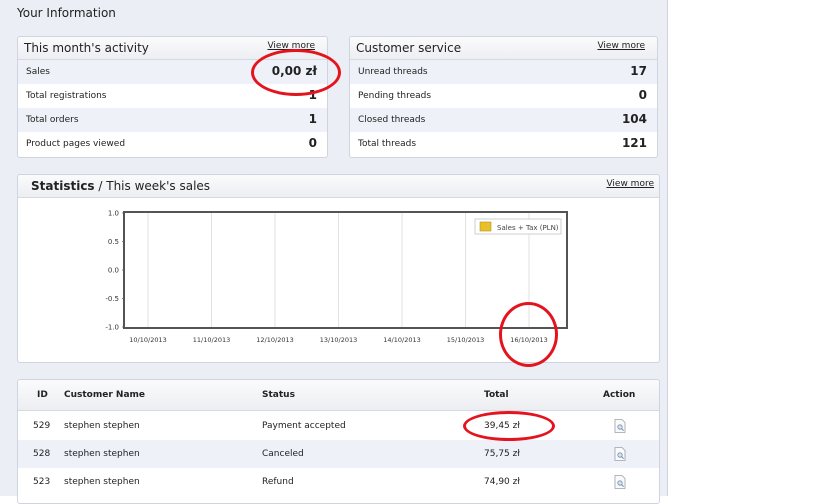  I want to click on cs-row-unread: Unread threads 17, so click(503, 72).